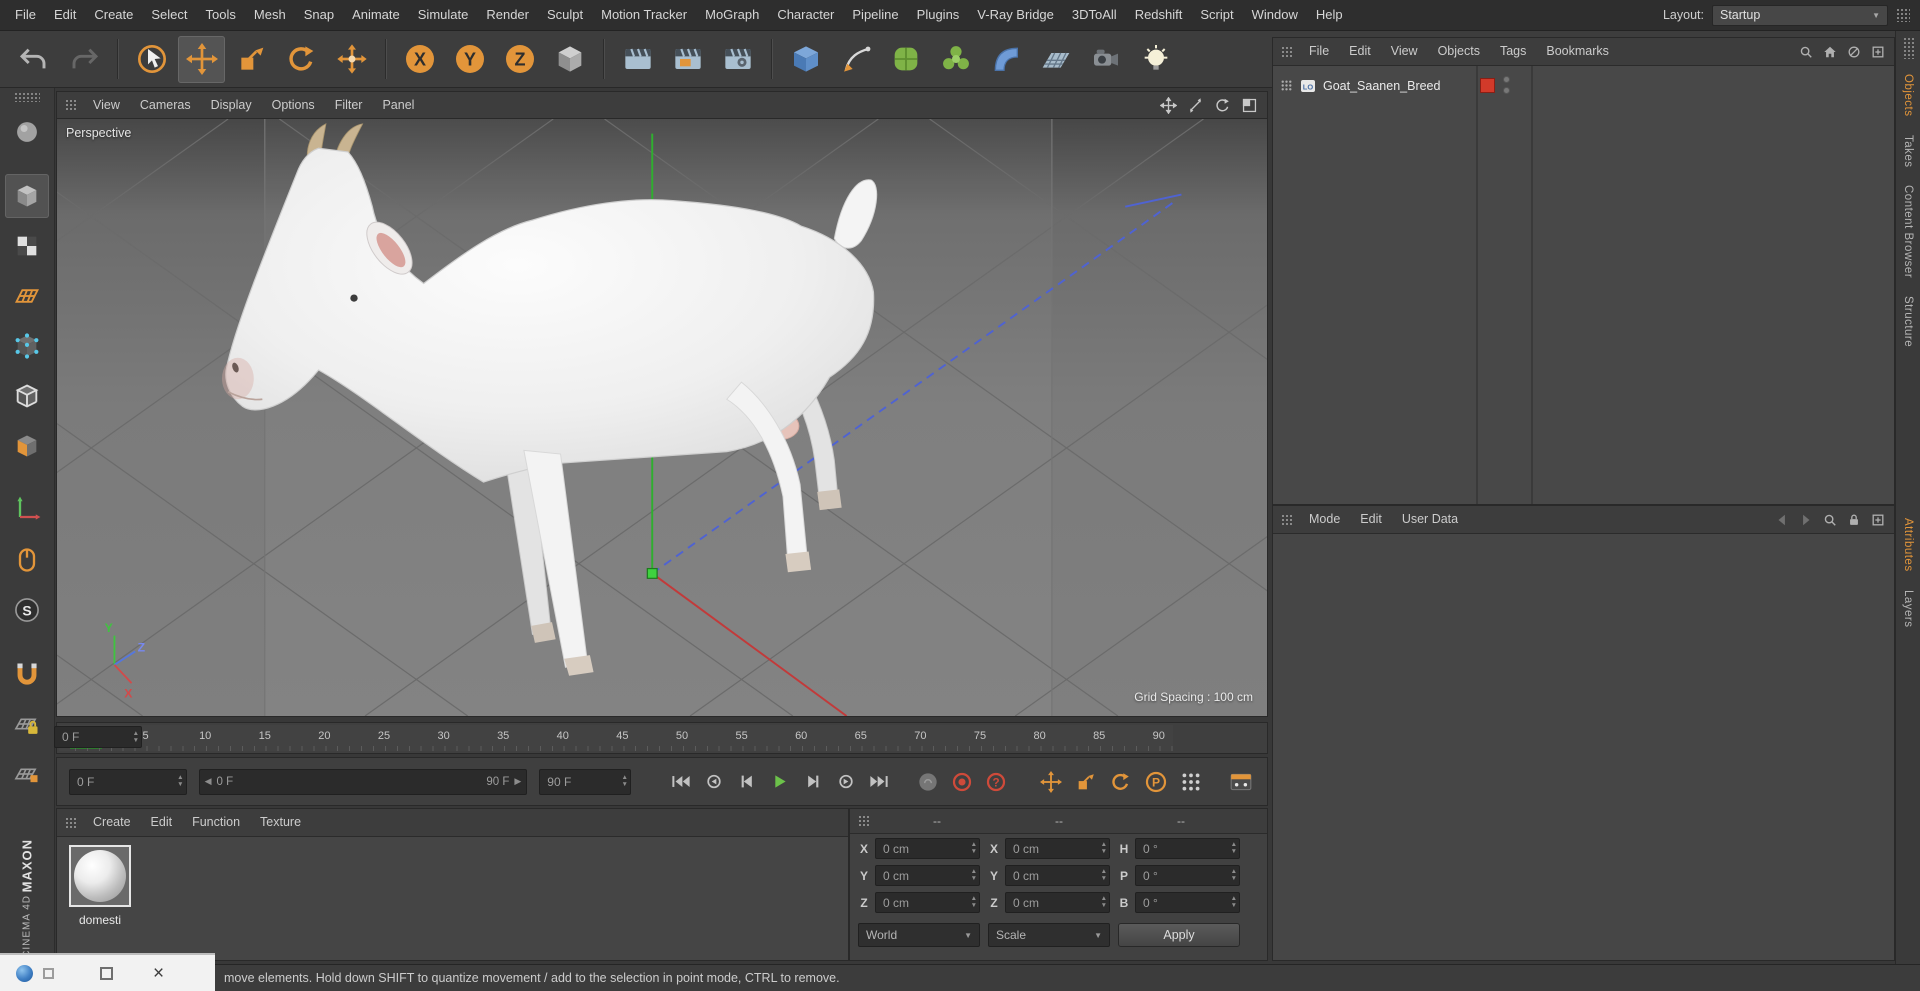  What do you see at coordinates (98, 737) in the screenshot?
I see `frame-number-field: 0 F ▲ ▼` at bounding box center [98, 737].